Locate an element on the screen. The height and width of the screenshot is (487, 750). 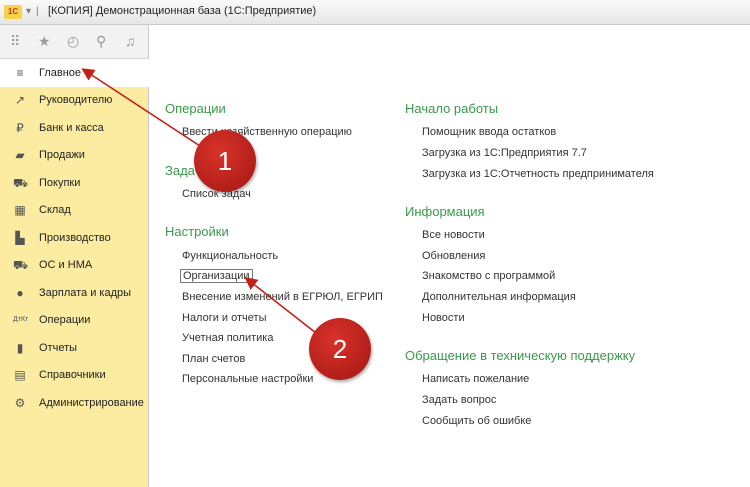
annotation-marker-1: 1 is located at coordinates (225, 161).